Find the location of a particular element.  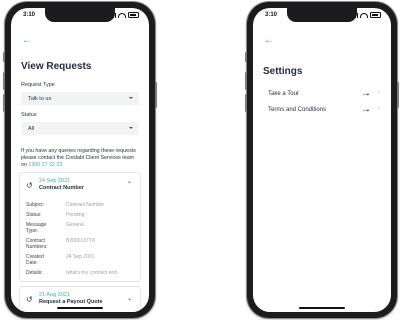

request-type-value: Talk to us is located at coordinates (40, 98).